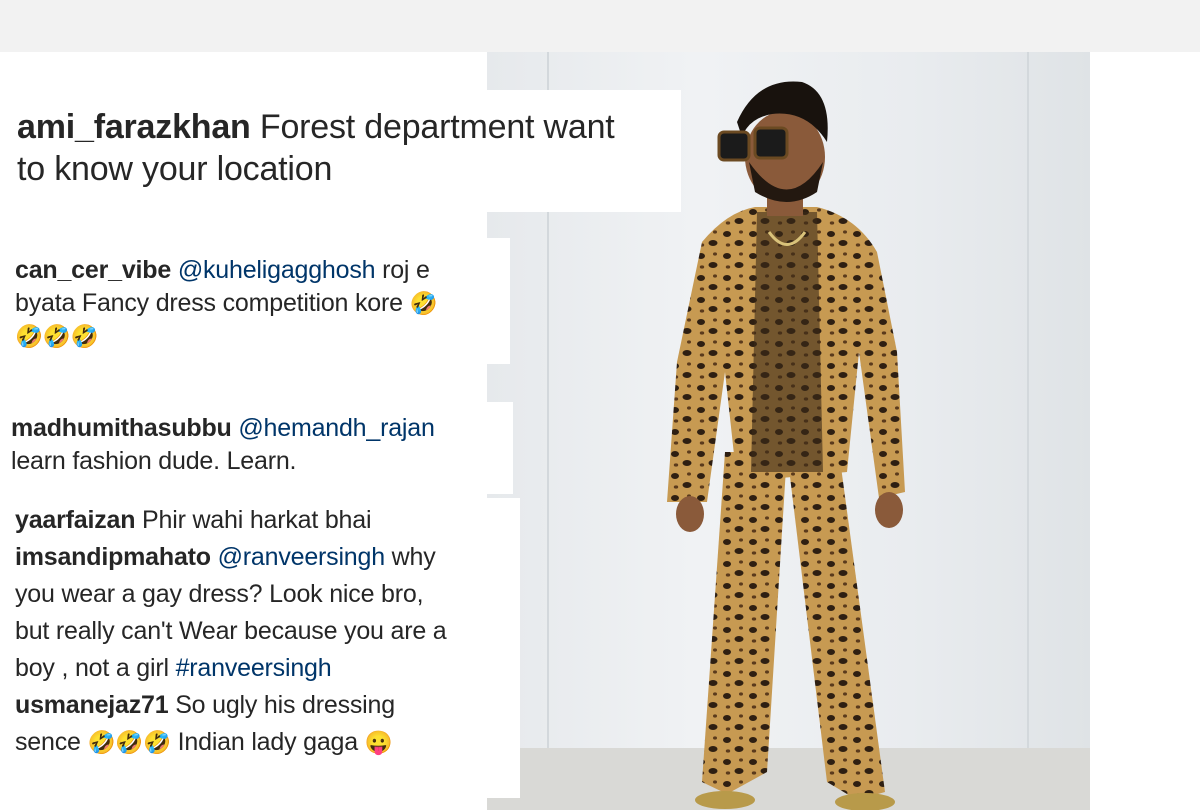 The image size is (1200, 810). I want to click on rofl-emoji-icon: 🤣, so click(423, 303).